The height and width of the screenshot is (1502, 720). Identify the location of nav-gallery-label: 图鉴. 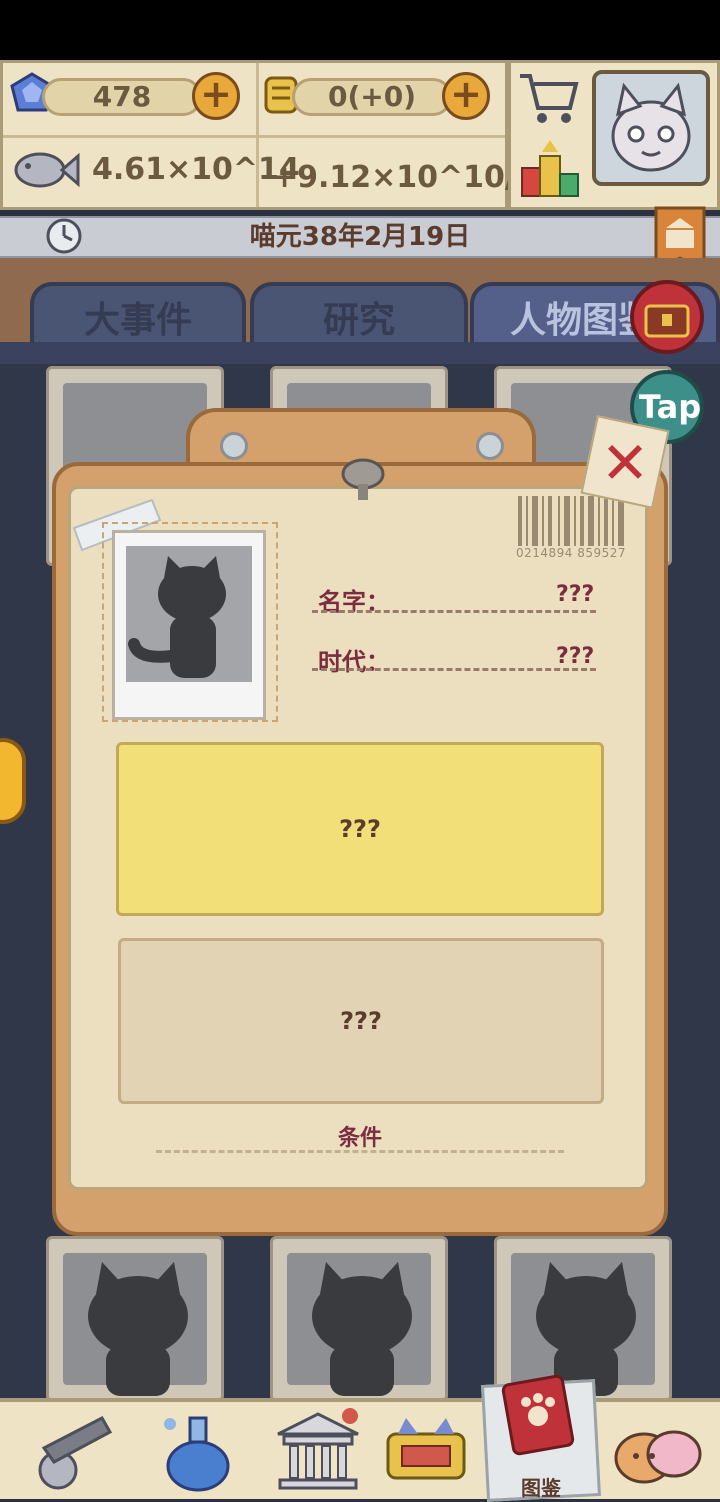
(541, 1488).